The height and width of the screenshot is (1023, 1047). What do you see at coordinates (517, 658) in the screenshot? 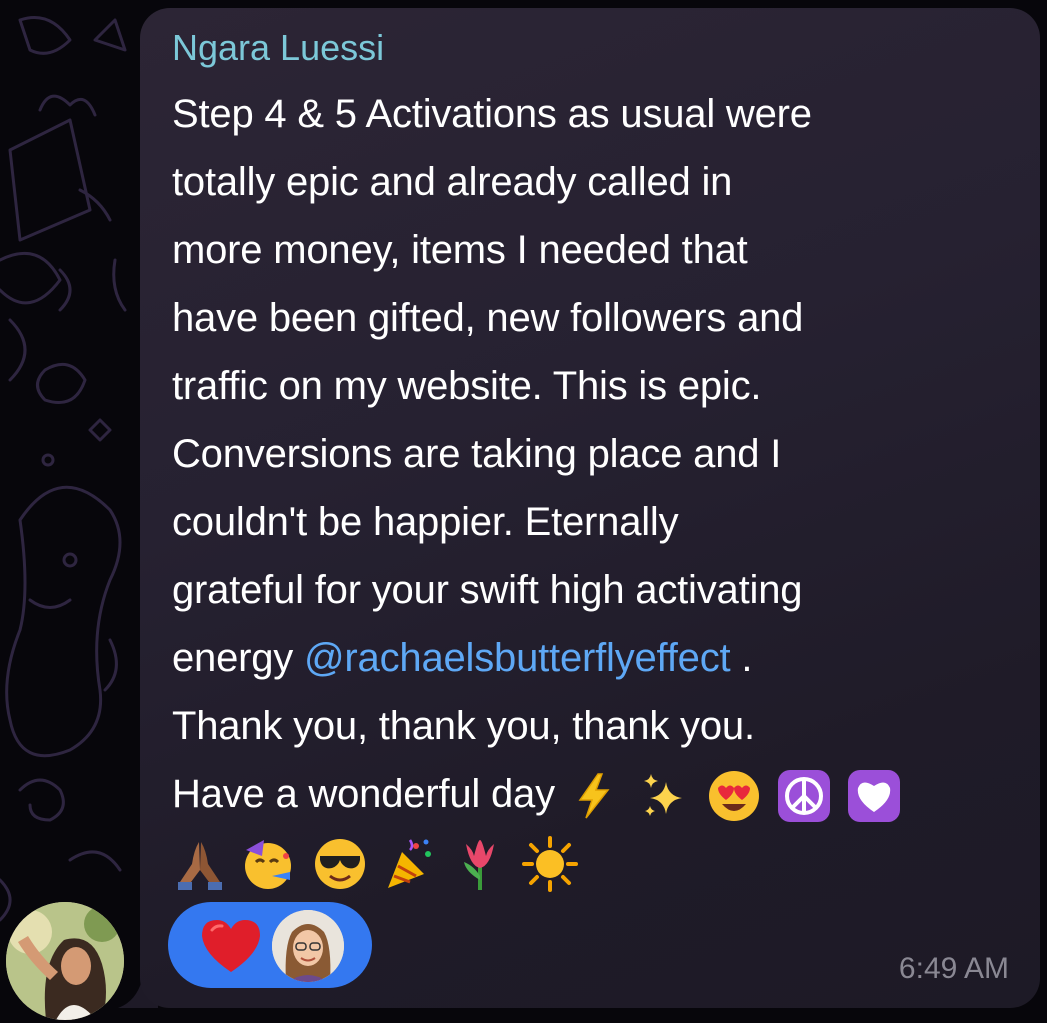
I see `mention-link: @rachaelsbutterflyeffect` at bounding box center [517, 658].